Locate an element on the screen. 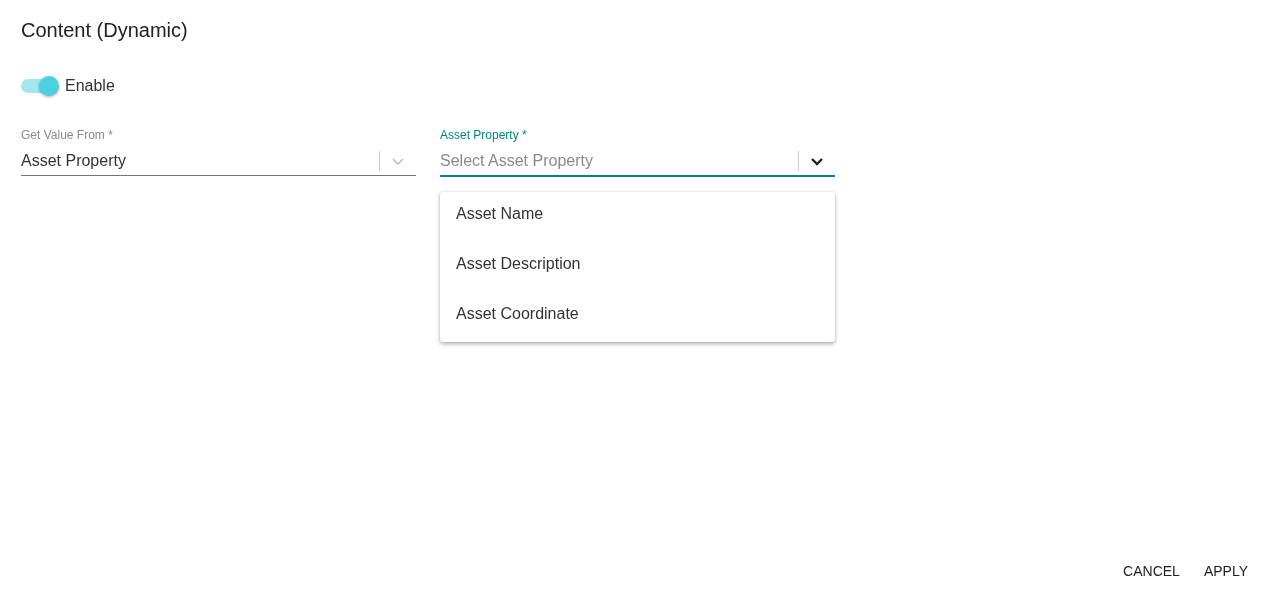  menu-option: Asset Description is located at coordinates (637, 267).